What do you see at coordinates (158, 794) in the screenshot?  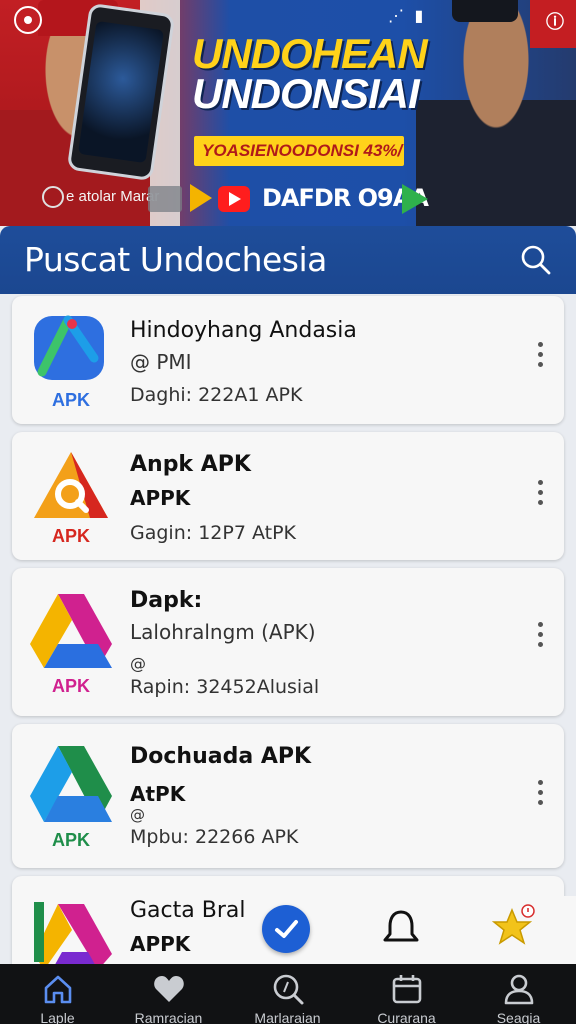 I see `app-developer: AtPK` at bounding box center [158, 794].